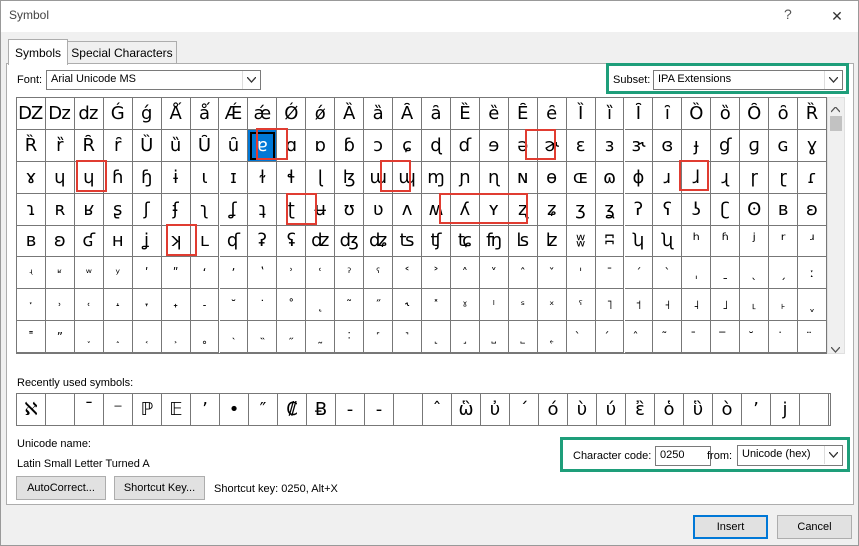 The height and width of the screenshot is (546, 859). Describe the element at coordinates (552, 241) in the screenshot. I see `symbol-cell: ʫ` at that location.